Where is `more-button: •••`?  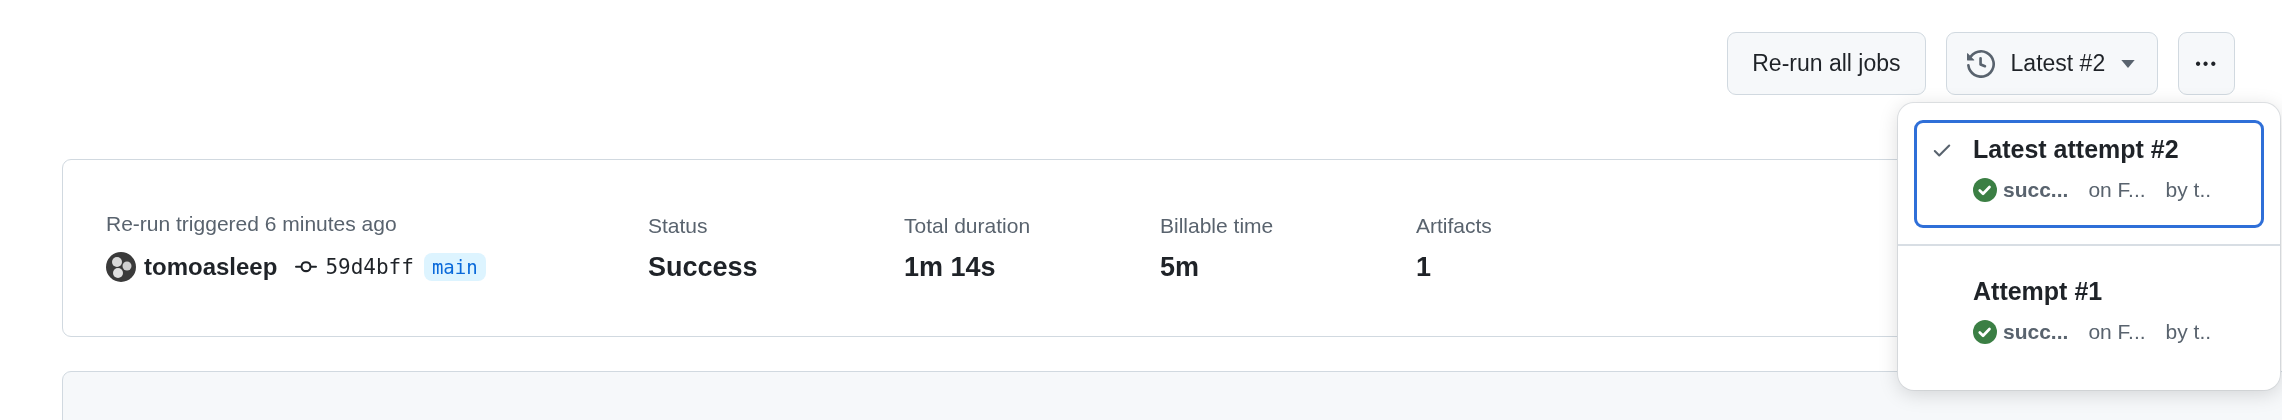 more-button: ••• is located at coordinates (2206, 63).